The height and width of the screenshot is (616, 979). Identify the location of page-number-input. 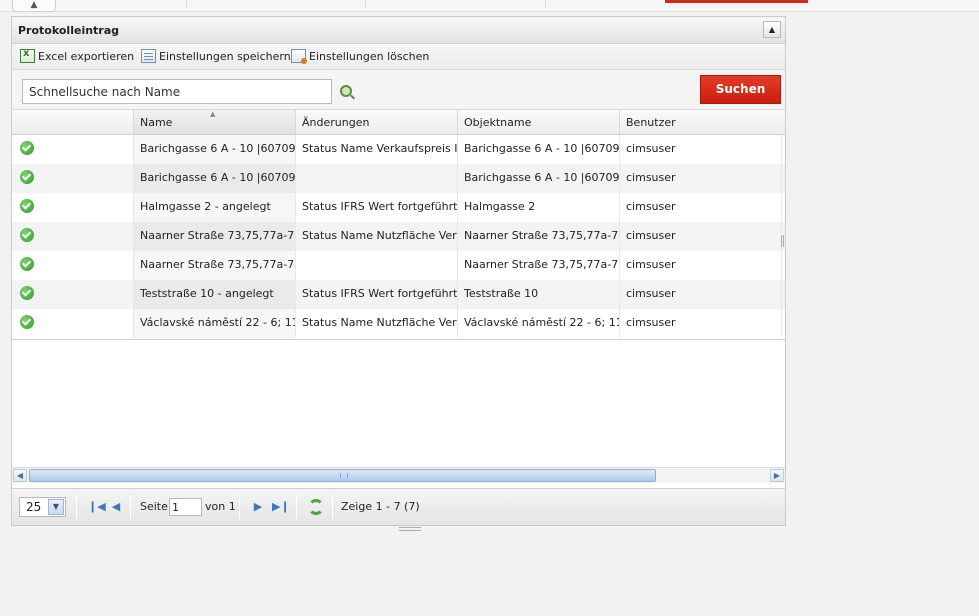
(185, 507).